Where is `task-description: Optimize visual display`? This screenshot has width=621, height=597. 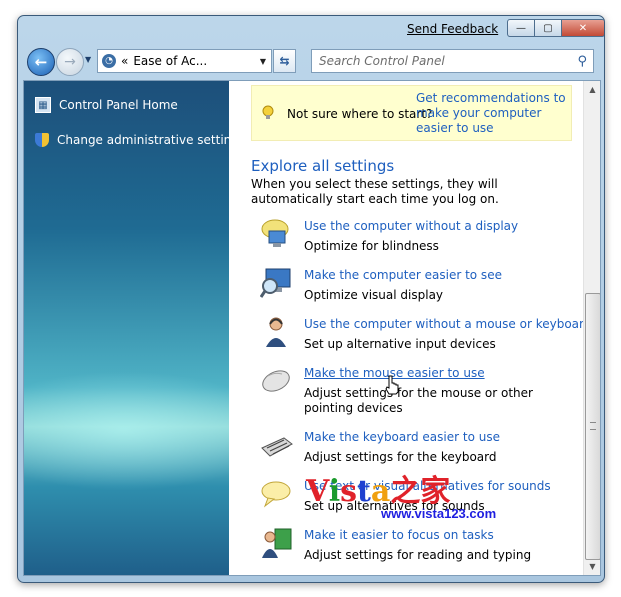 task-description: Optimize visual display is located at coordinates (374, 295).